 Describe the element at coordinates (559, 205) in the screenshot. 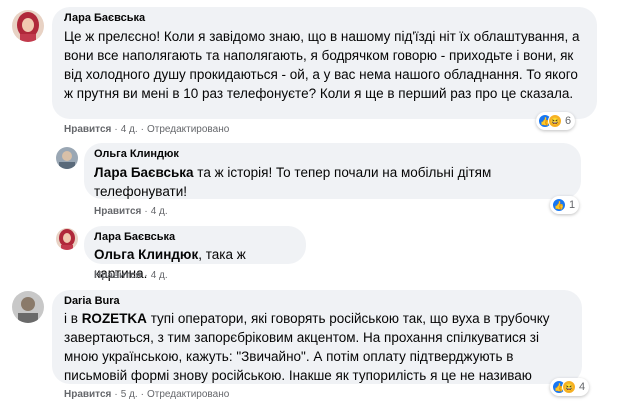

I see `thumbs-up-icon: 👍` at that location.